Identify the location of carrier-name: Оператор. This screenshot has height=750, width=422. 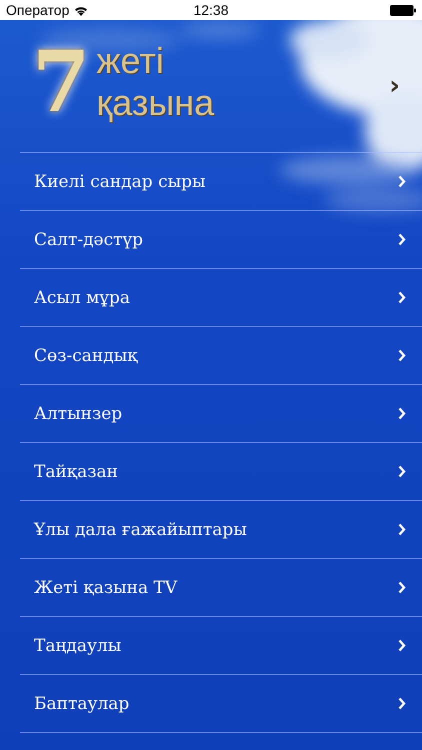
(38, 10).